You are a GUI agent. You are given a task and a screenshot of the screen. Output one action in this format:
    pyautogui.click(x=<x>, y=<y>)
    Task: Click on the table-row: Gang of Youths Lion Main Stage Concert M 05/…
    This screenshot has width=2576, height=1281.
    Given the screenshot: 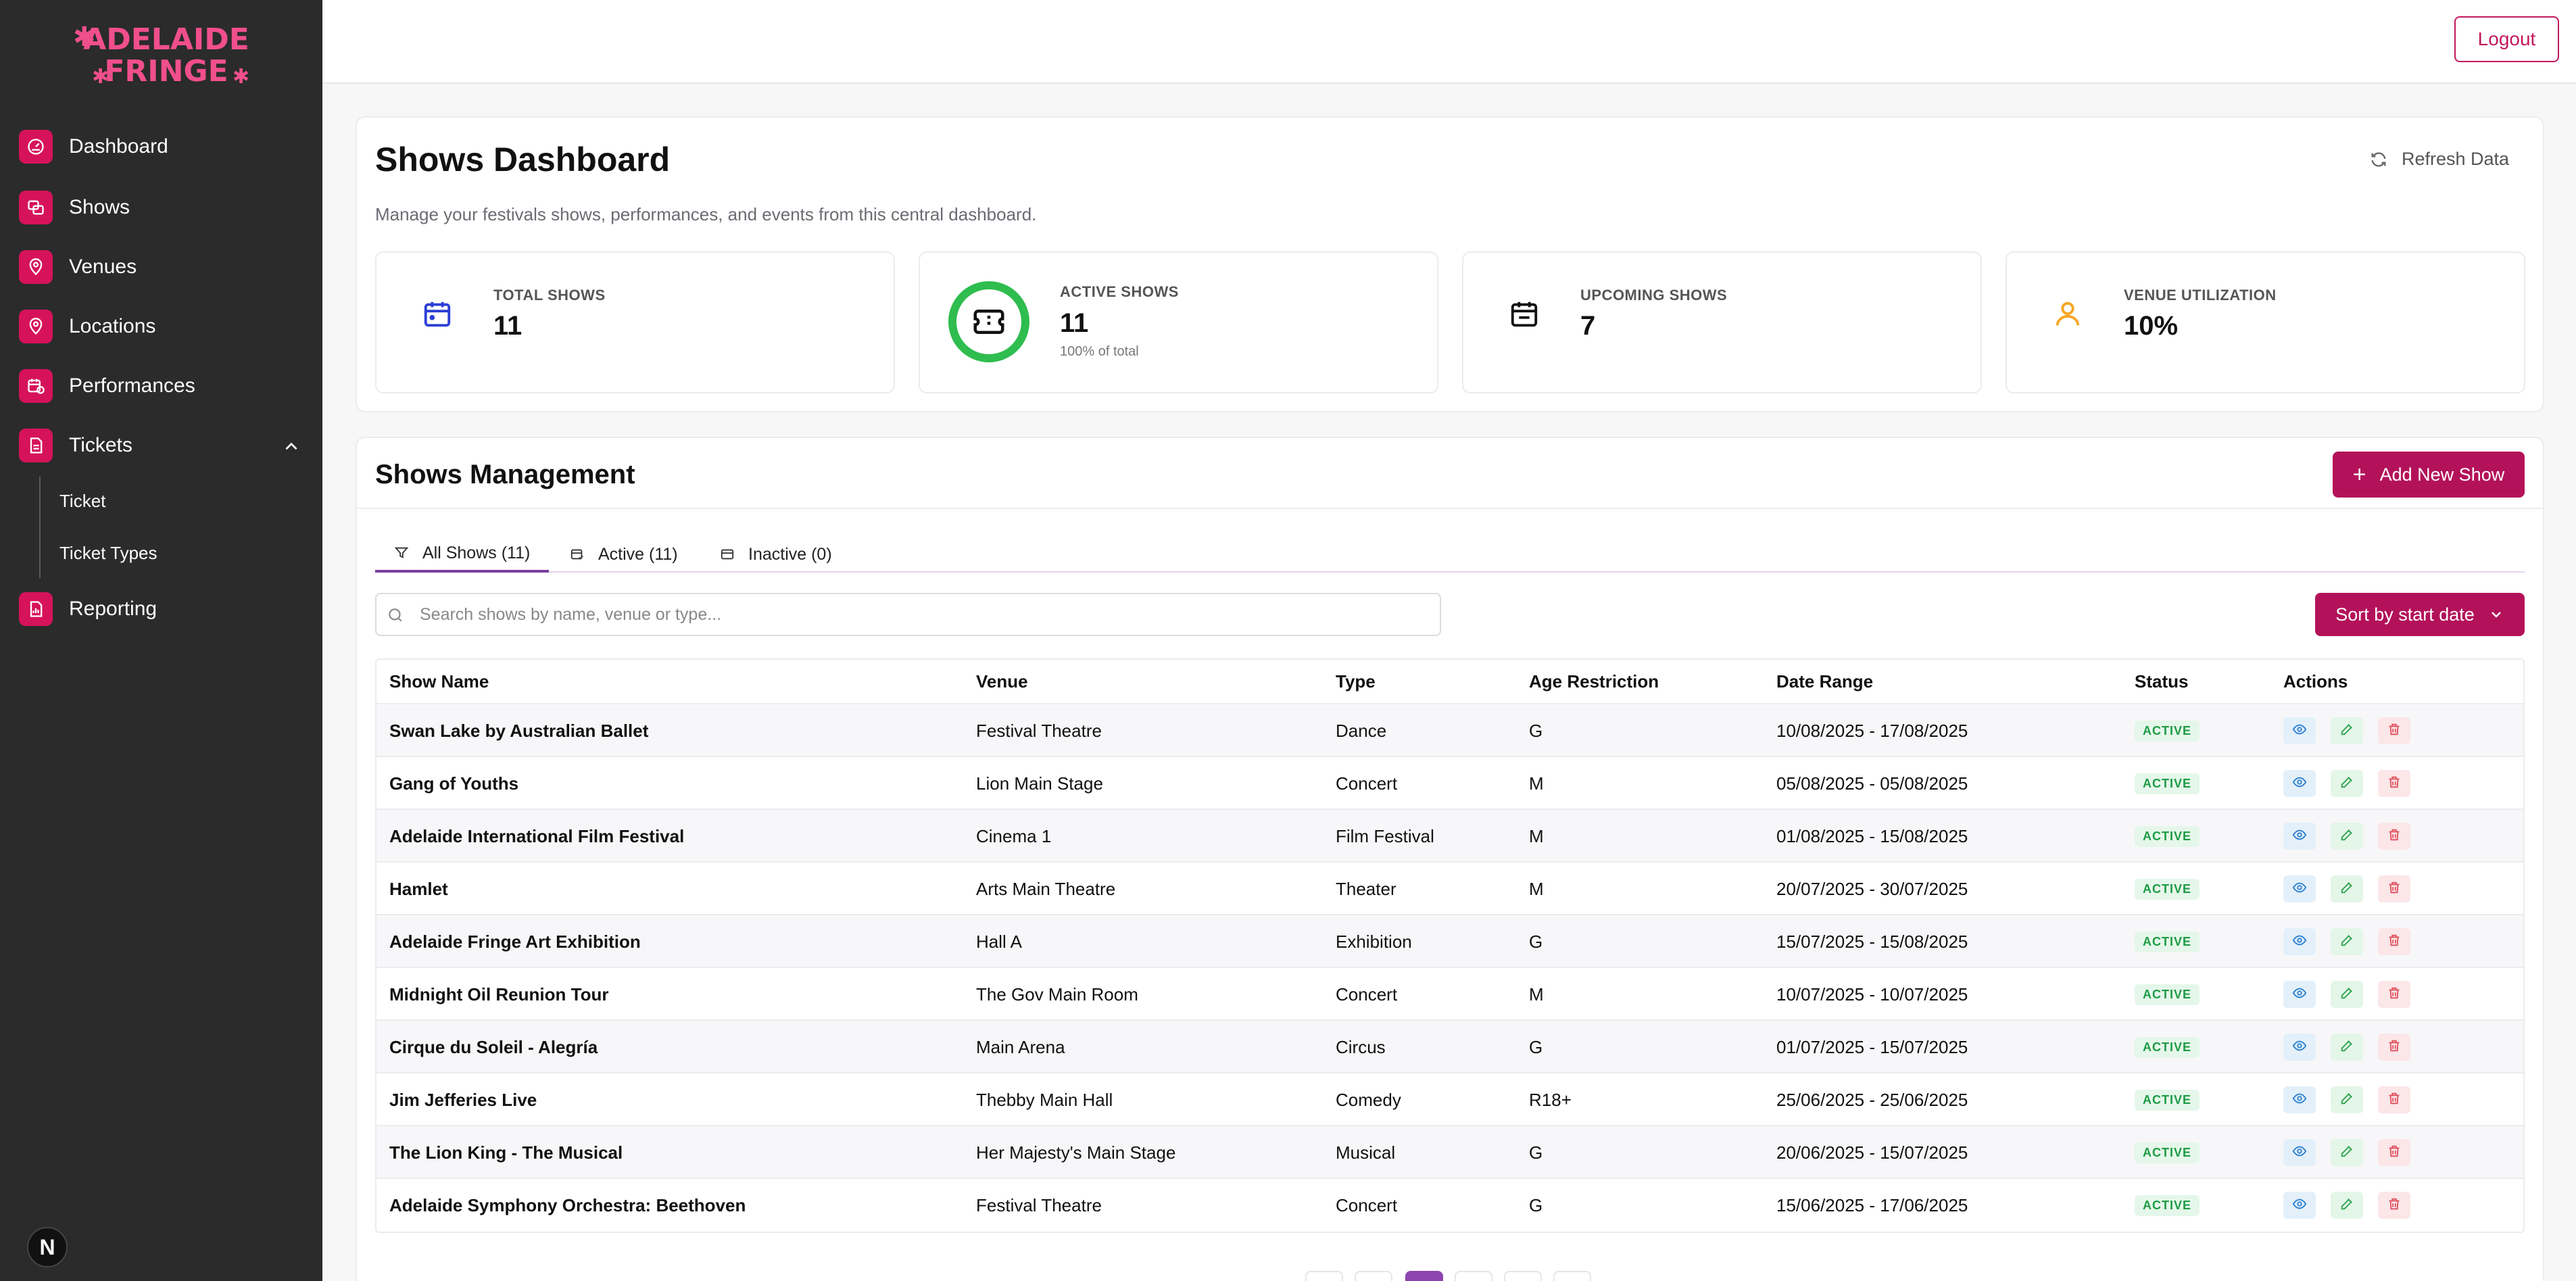 What is the action you would take?
    pyautogui.click(x=1449, y=782)
    